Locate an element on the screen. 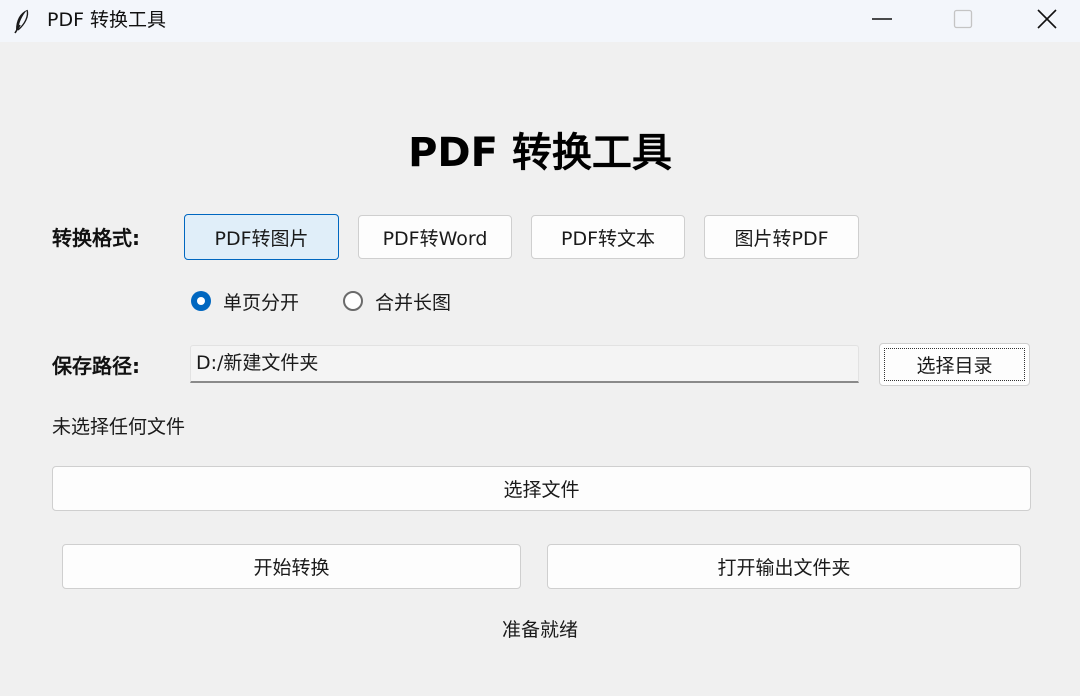 The height and width of the screenshot is (696, 1080). radio-split-pages: 单页分开 is located at coordinates (245, 301).